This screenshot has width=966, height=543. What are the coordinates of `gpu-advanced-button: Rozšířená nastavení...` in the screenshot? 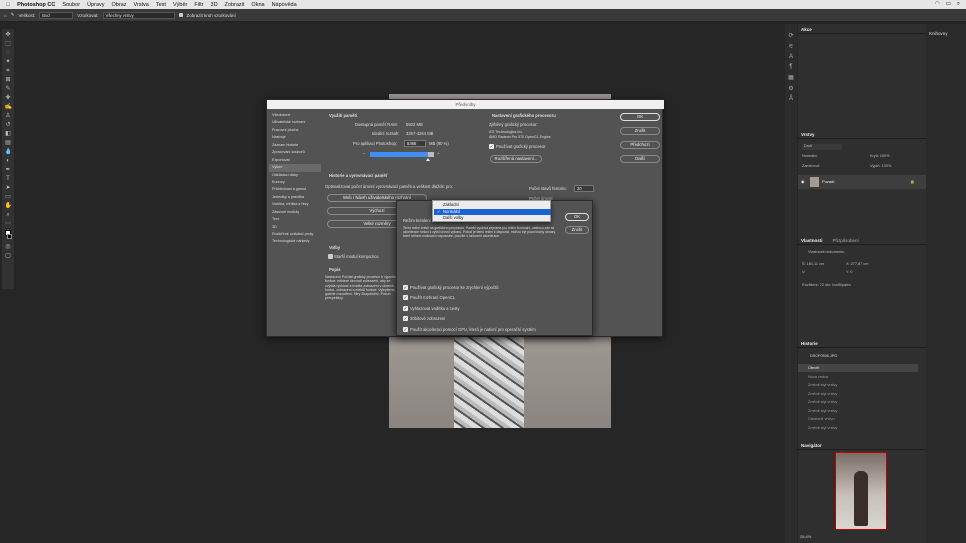 It's located at (516, 159).